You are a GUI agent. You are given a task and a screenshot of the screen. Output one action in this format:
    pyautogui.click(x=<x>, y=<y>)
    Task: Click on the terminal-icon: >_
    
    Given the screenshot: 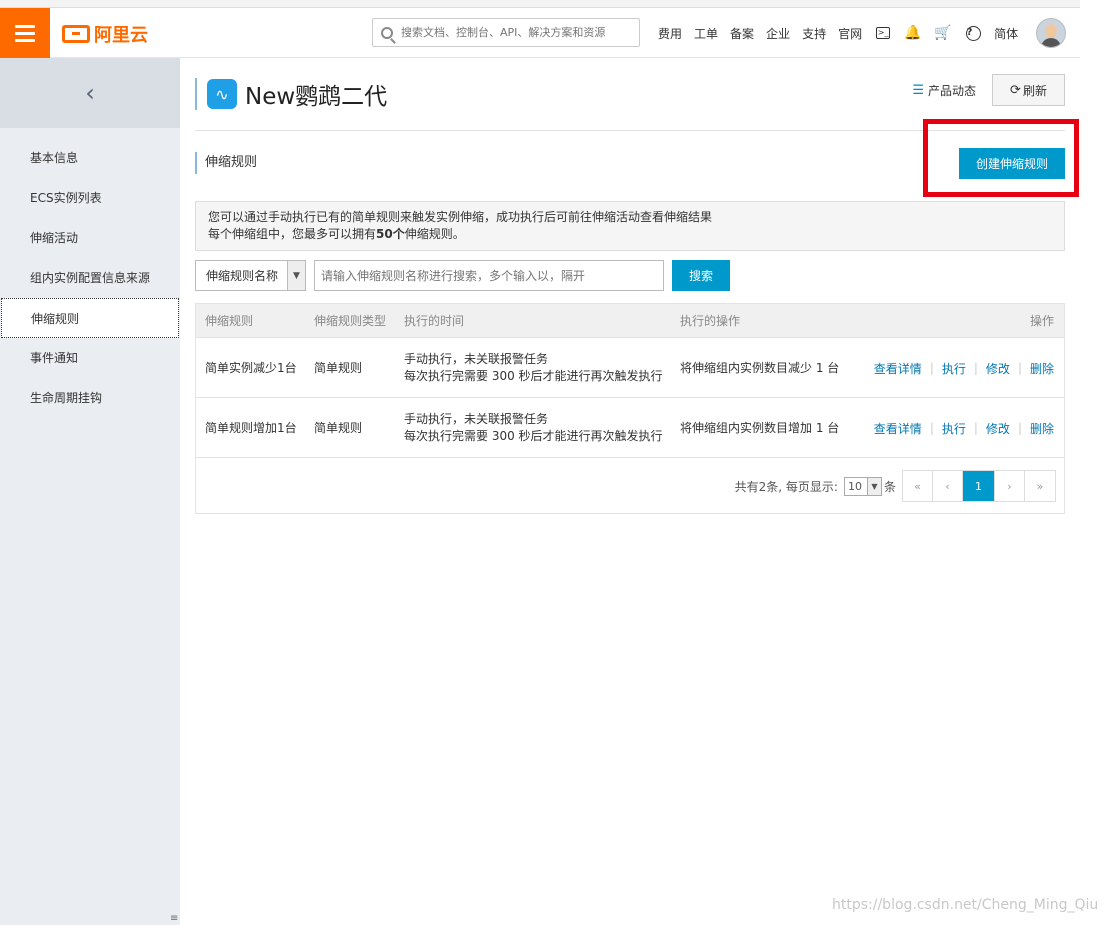 What is the action you would take?
    pyautogui.click(x=883, y=33)
    